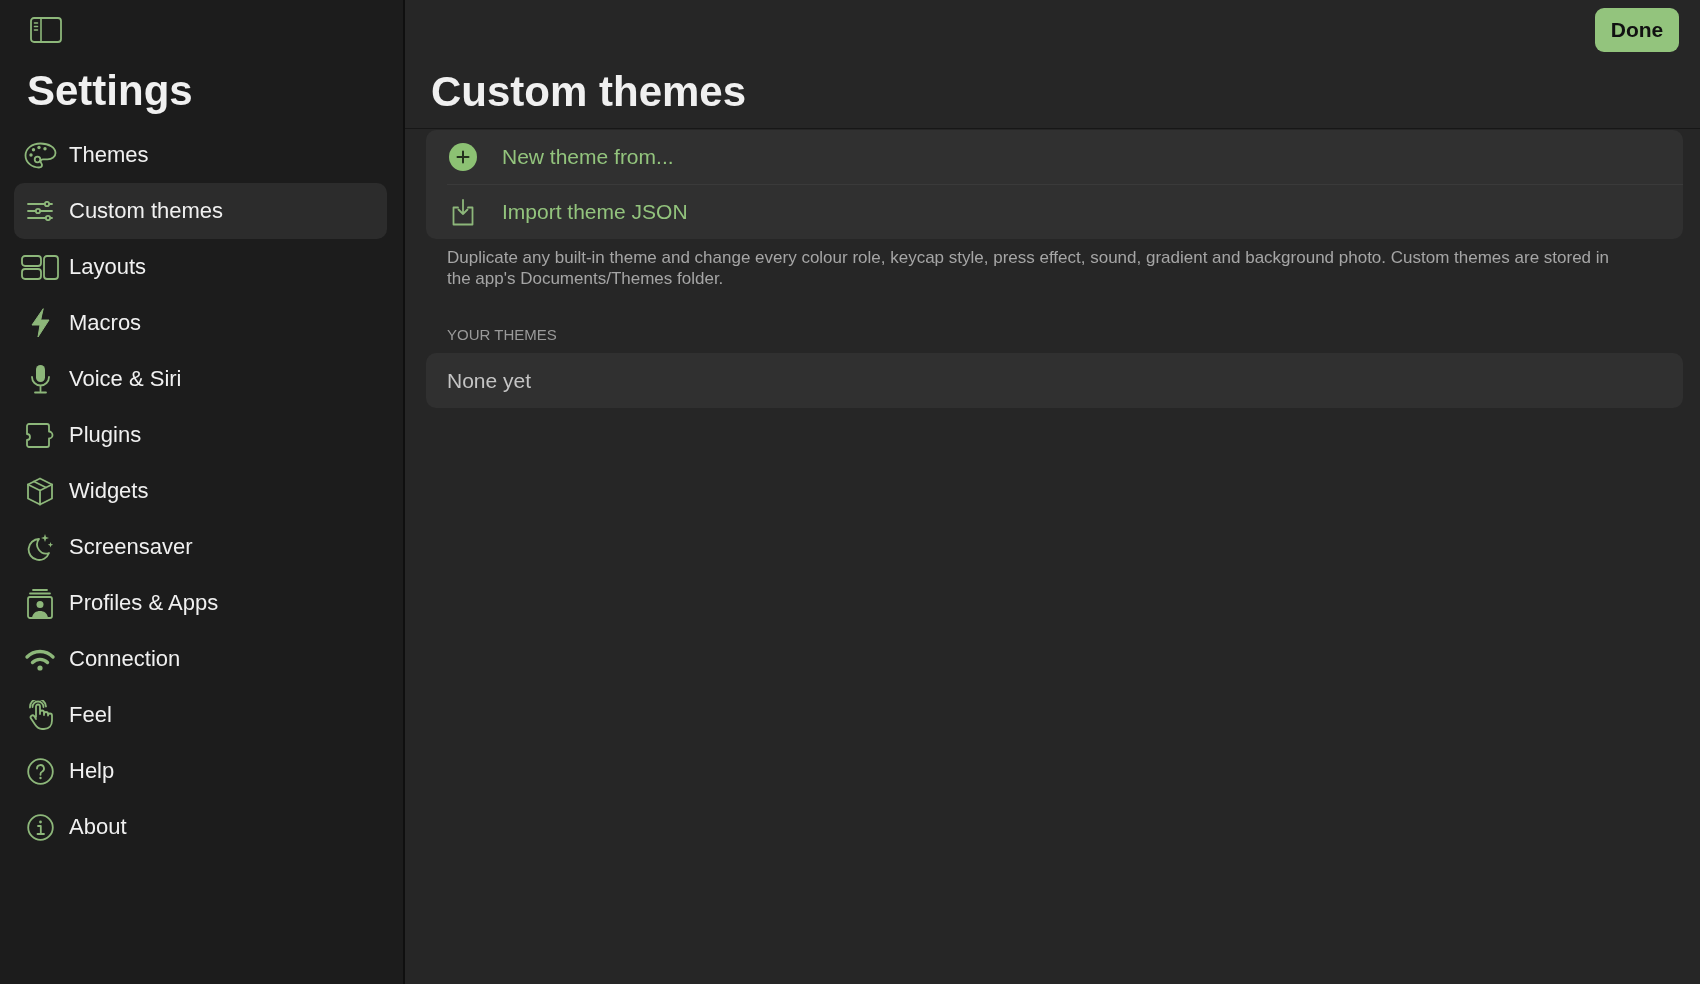  Describe the element at coordinates (502, 335) in the screenshot. I see `section-heading: YOUR THEMES` at that location.